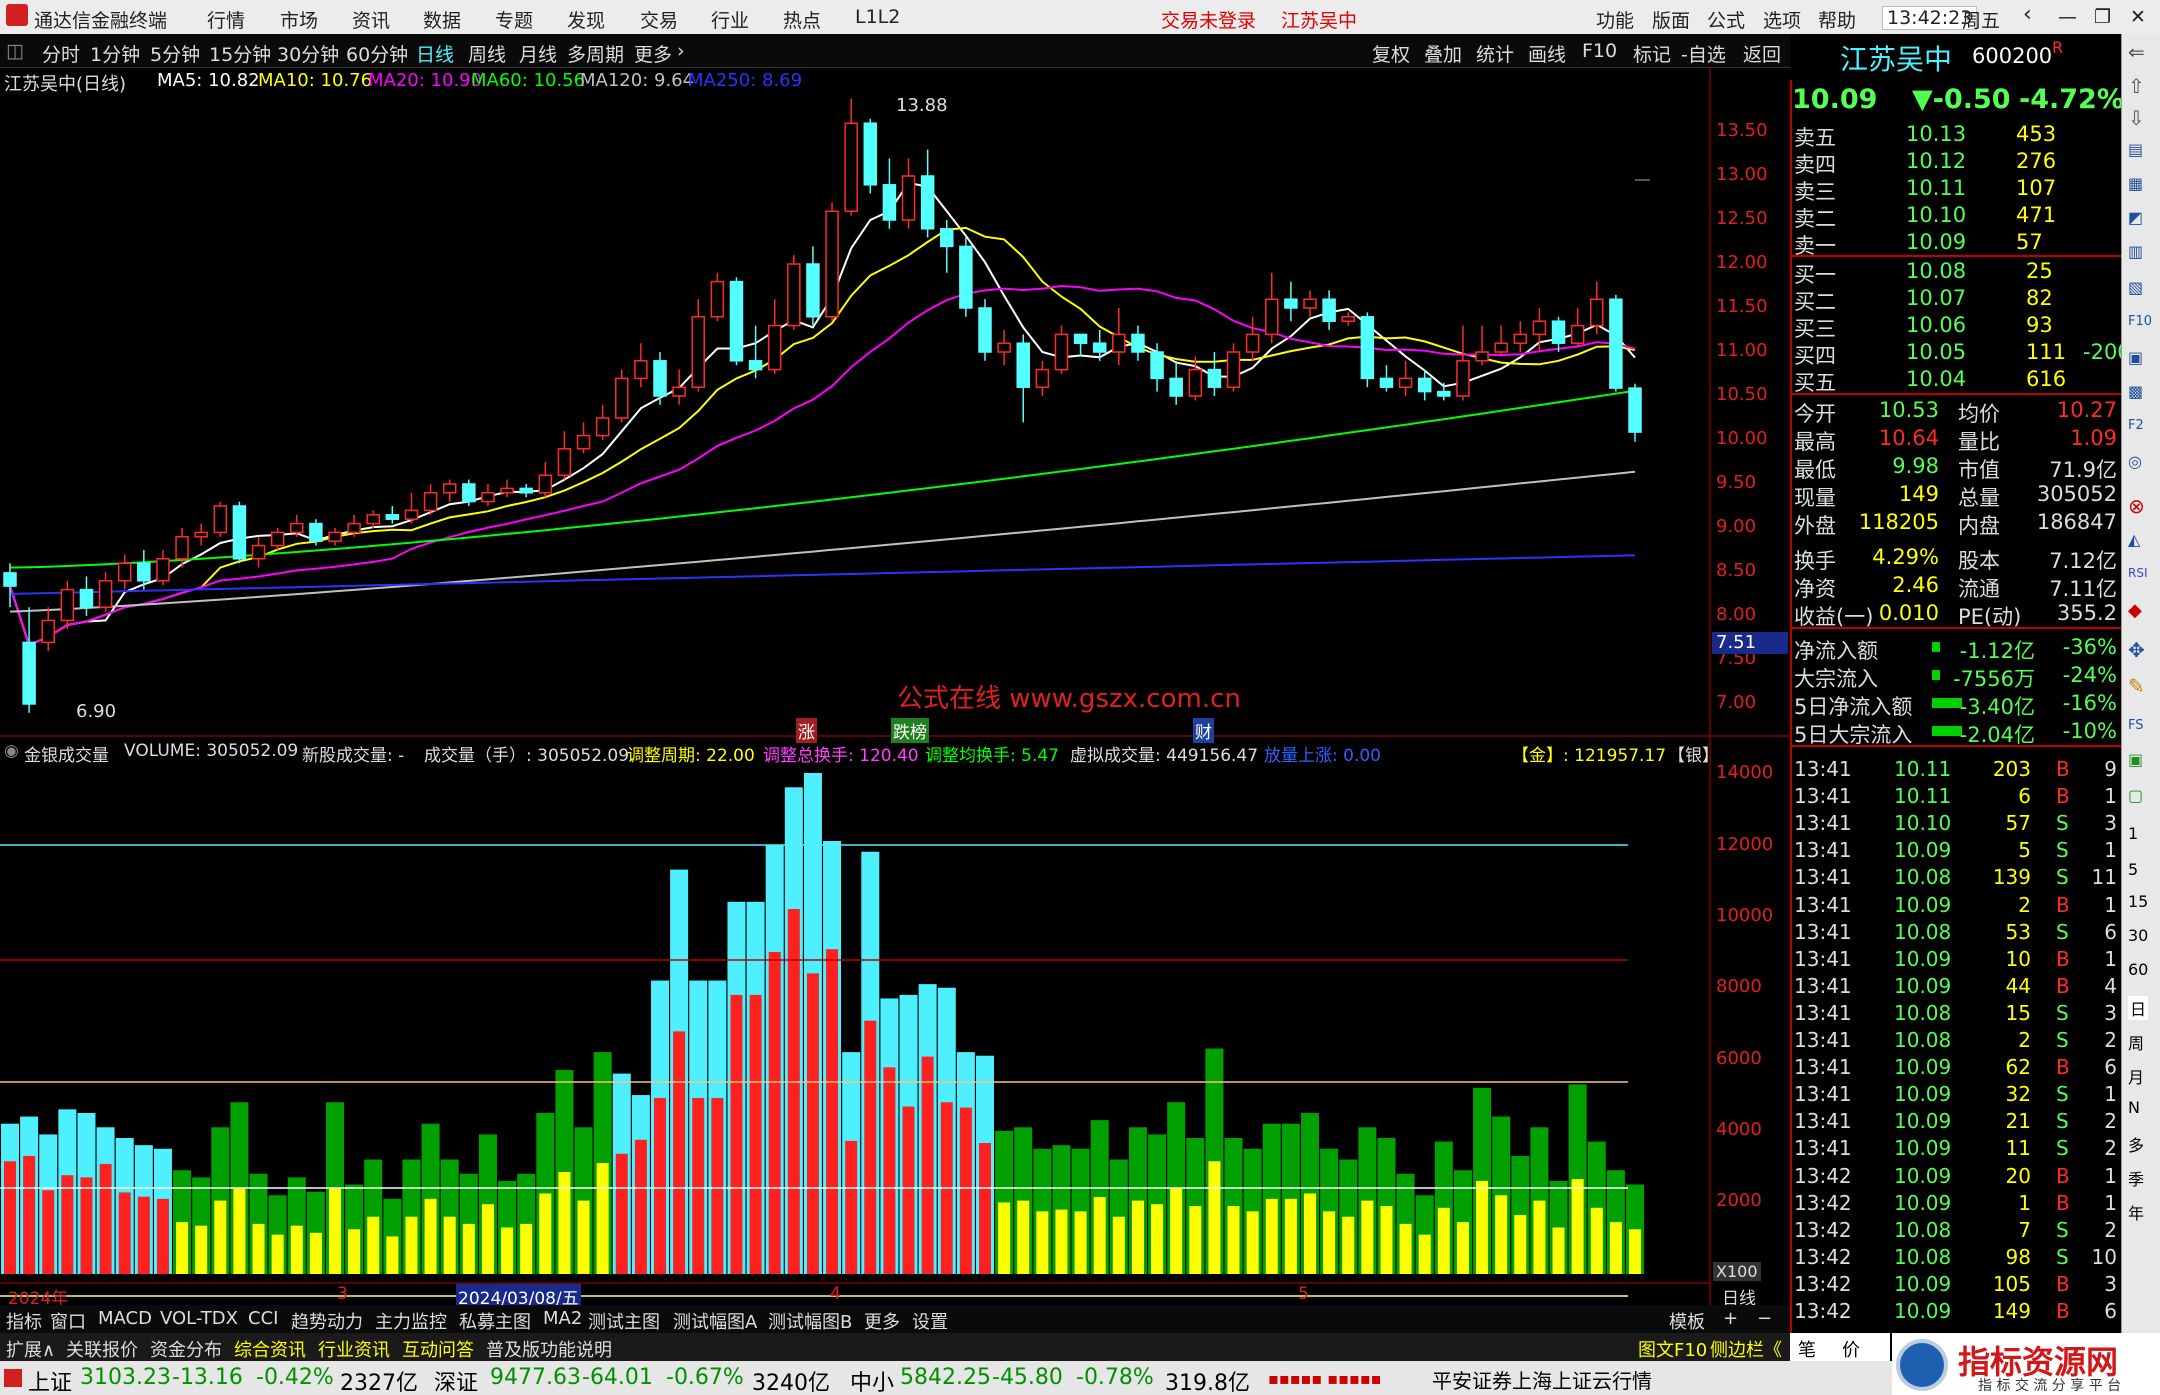 The width and height of the screenshot is (2160, 1395). What do you see at coordinates (456, 1380) in the screenshot?
I see `sz-name: 深证` at bounding box center [456, 1380].